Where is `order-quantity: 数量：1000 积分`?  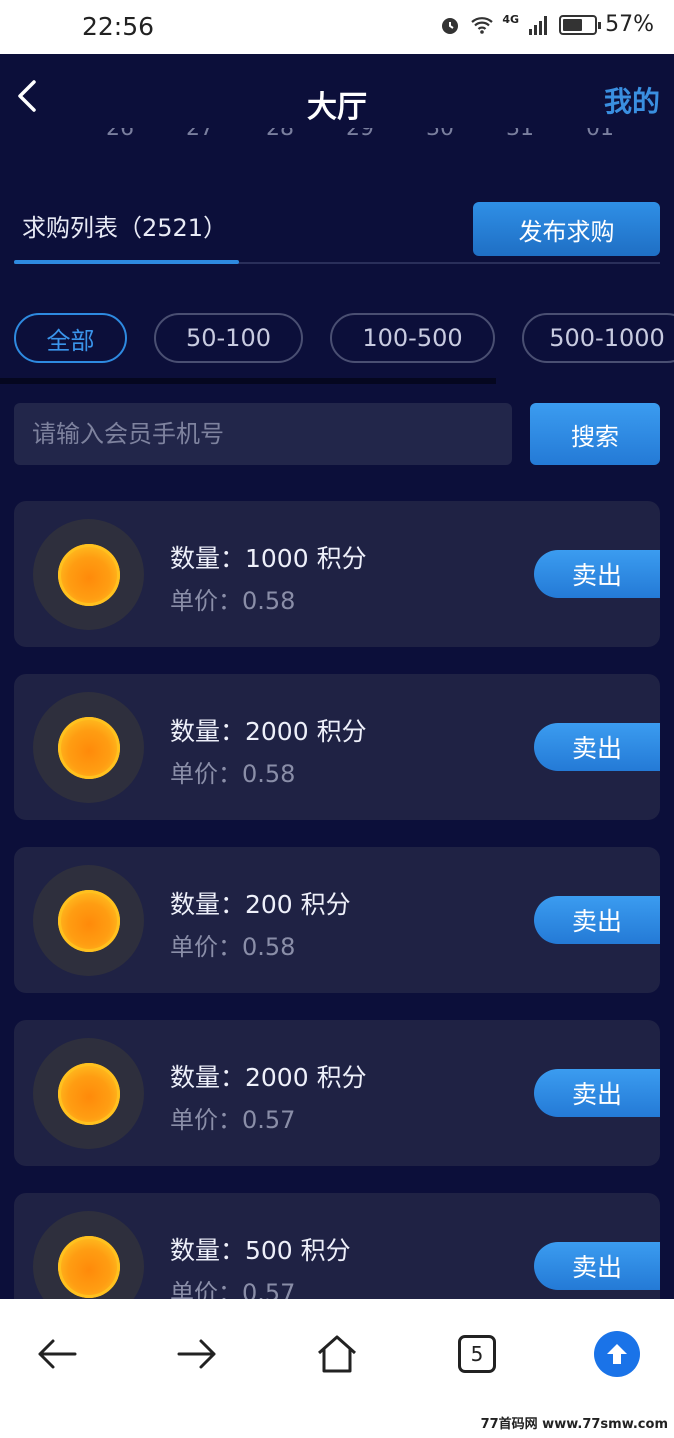 order-quantity: 数量：1000 积分 is located at coordinates (268, 558).